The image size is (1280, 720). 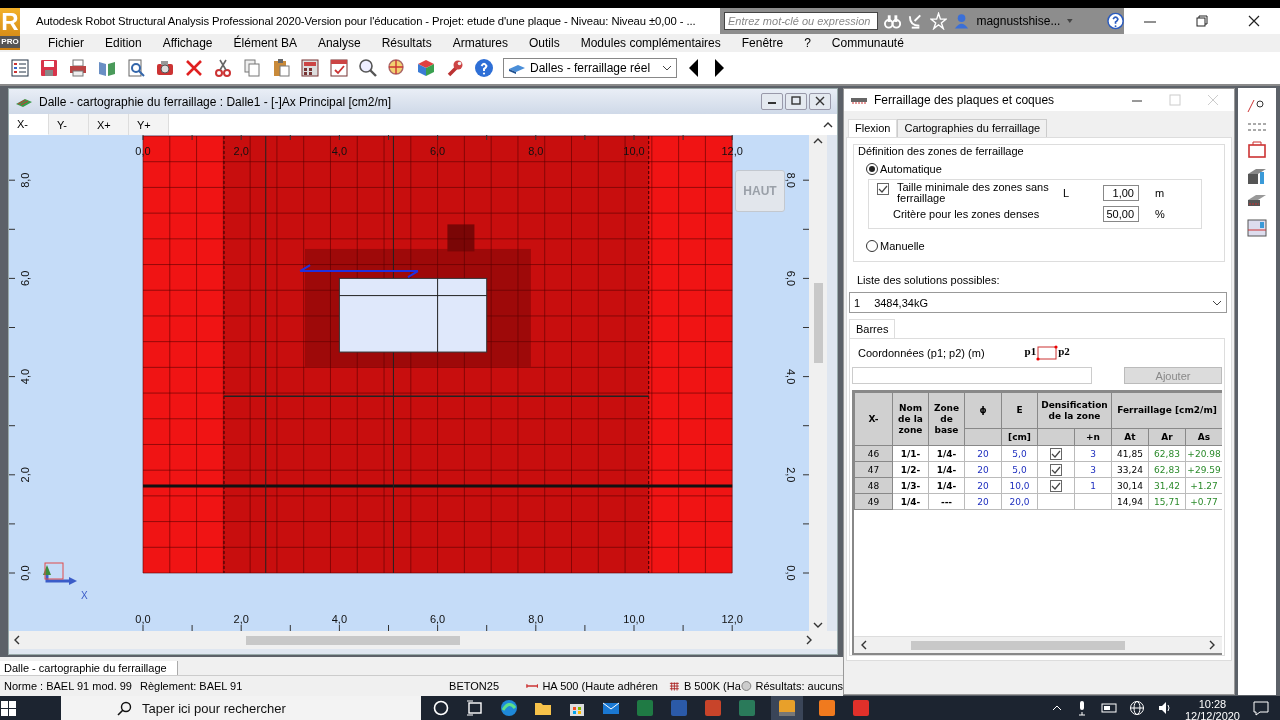 I want to click on menu-item: Résultats, so click(x=406, y=43).